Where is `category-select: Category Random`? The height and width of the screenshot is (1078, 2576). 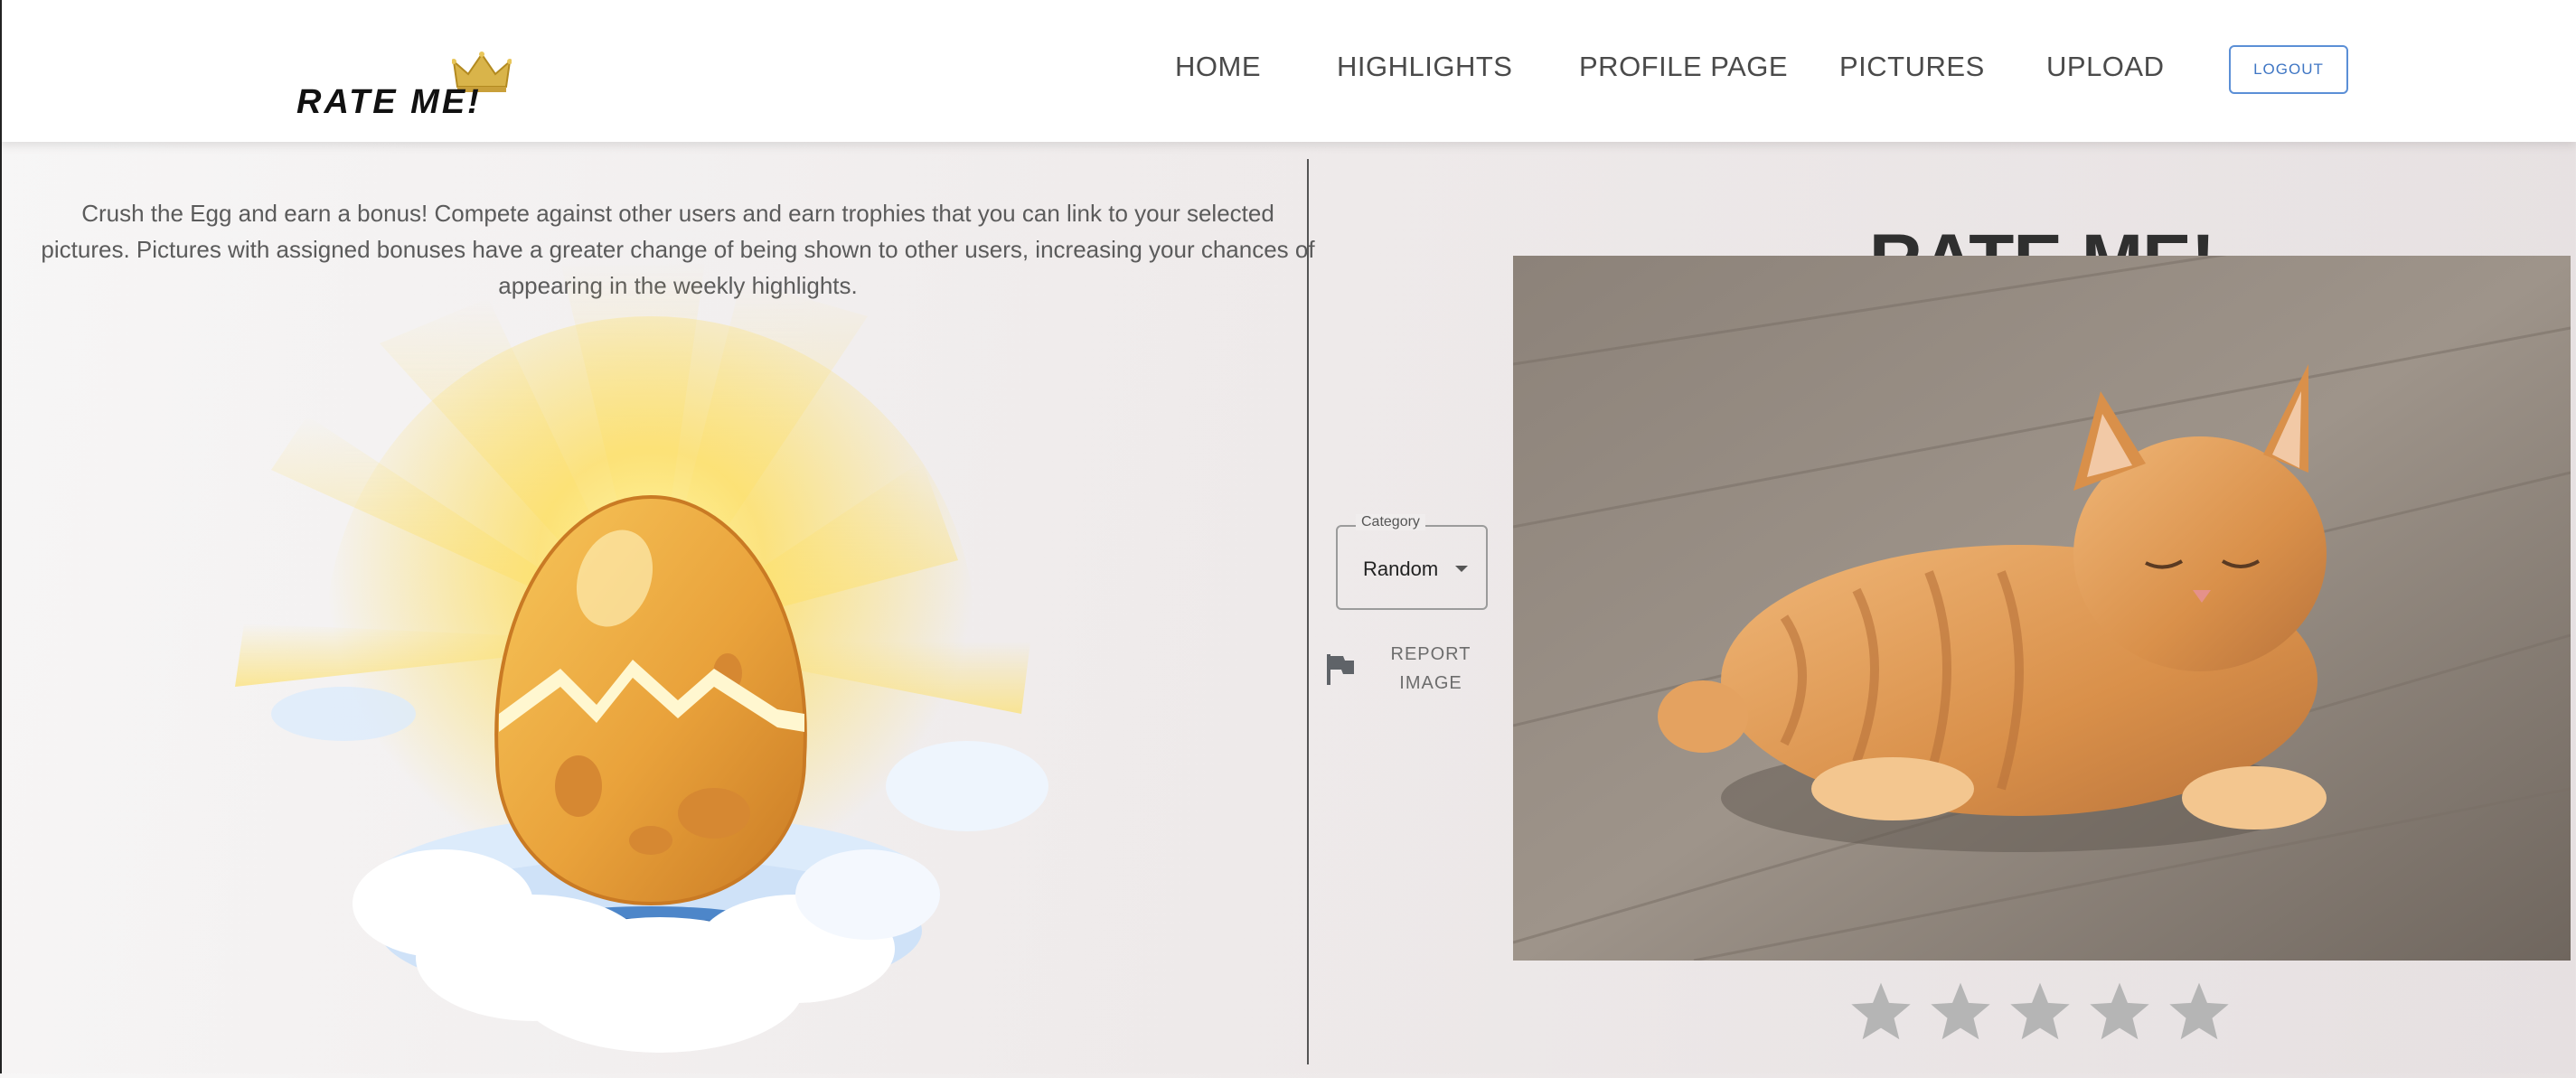
category-select: Category Random is located at coordinates (1412, 562).